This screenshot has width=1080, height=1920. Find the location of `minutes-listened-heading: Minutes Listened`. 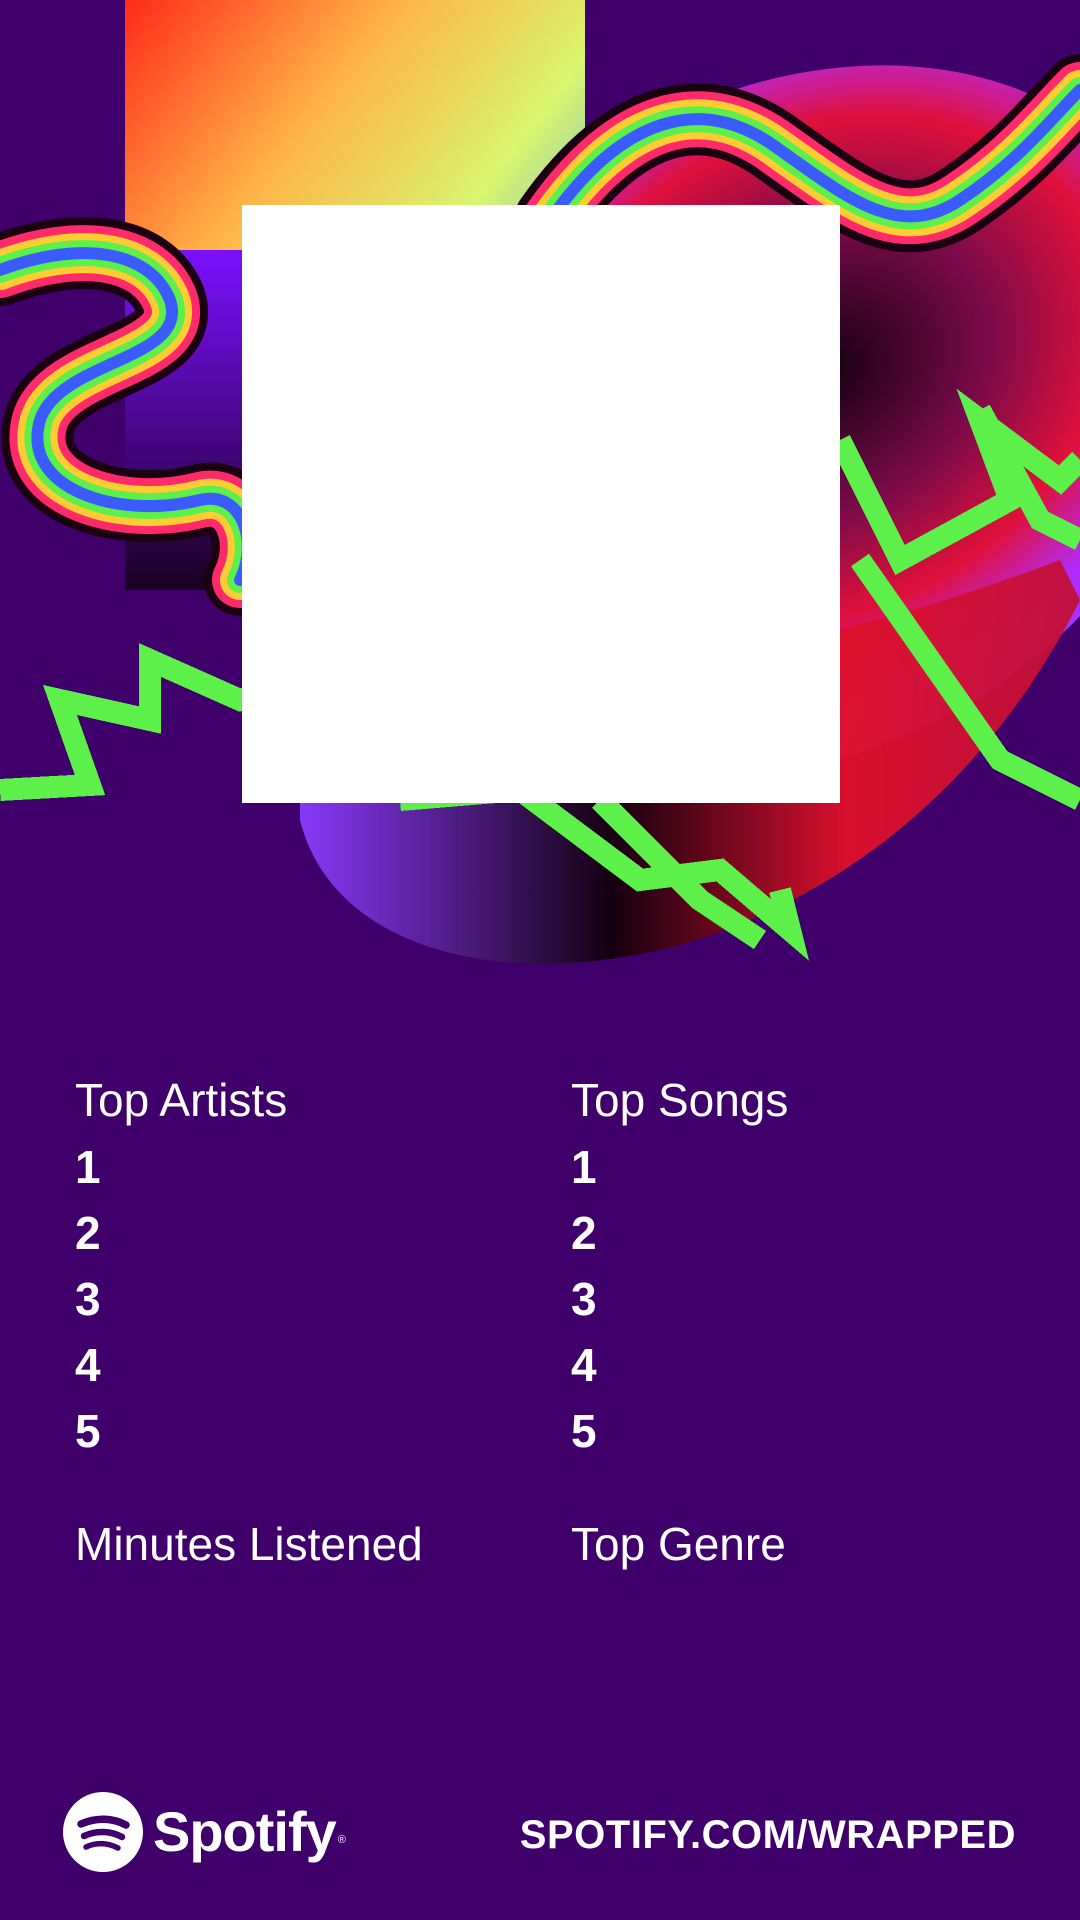

minutes-listened-heading: Minutes Listened is located at coordinates (249, 1544).